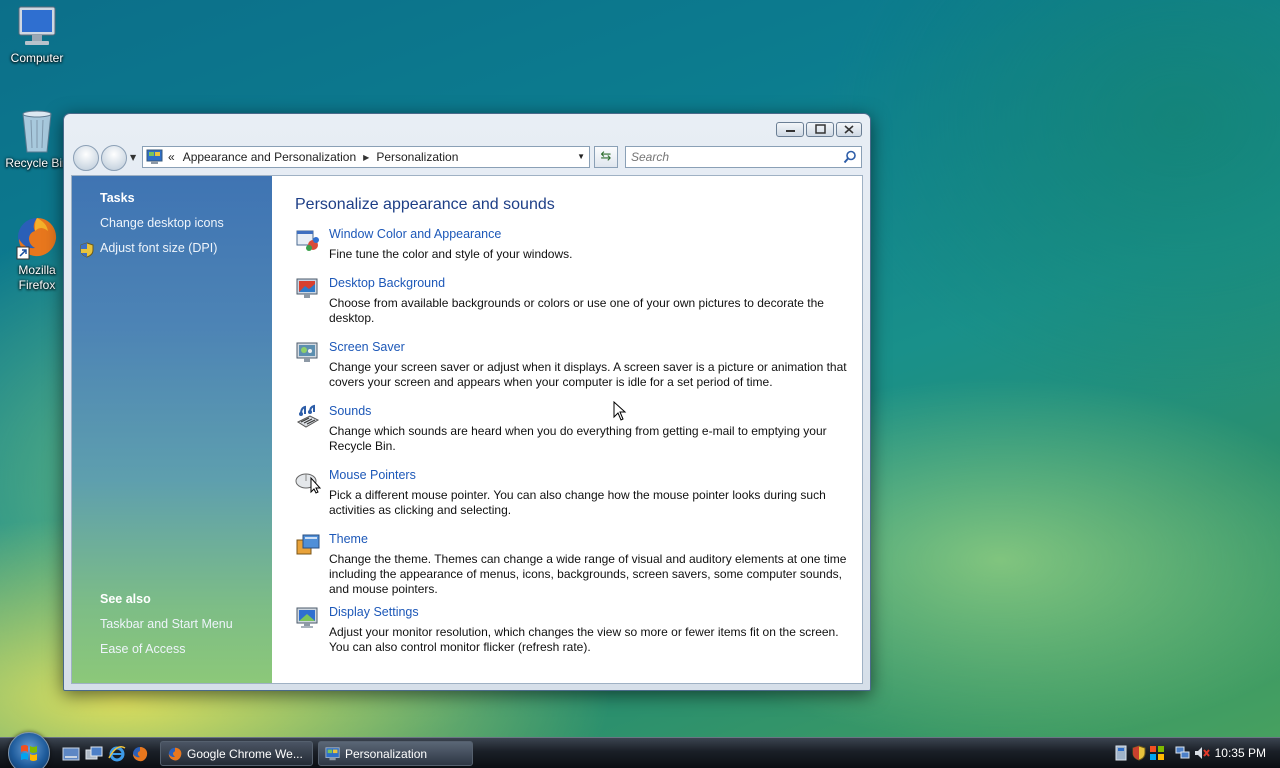 Image resolution: width=1280 pixels, height=768 pixels. What do you see at coordinates (133, 157) in the screenshot?
I see `recent-pages-chevron-icon: ▼` at bounding box center [133, 157].